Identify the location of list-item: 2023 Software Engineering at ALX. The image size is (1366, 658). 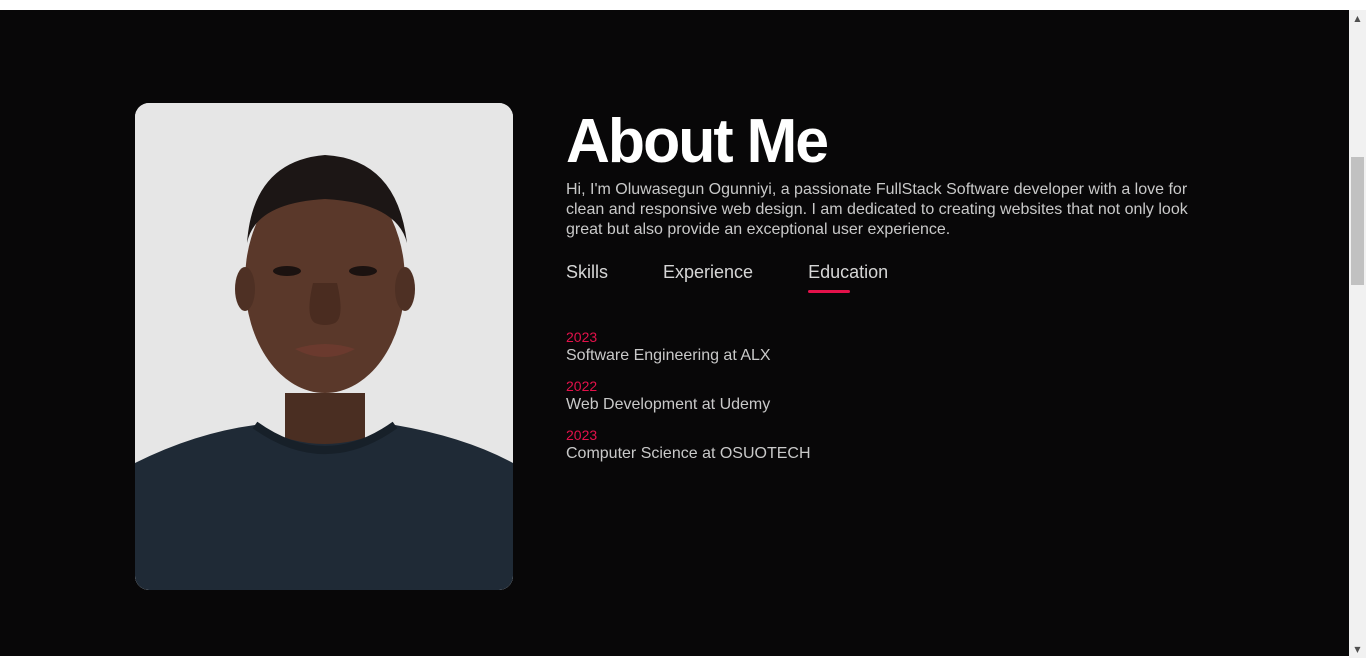
(886, 347).